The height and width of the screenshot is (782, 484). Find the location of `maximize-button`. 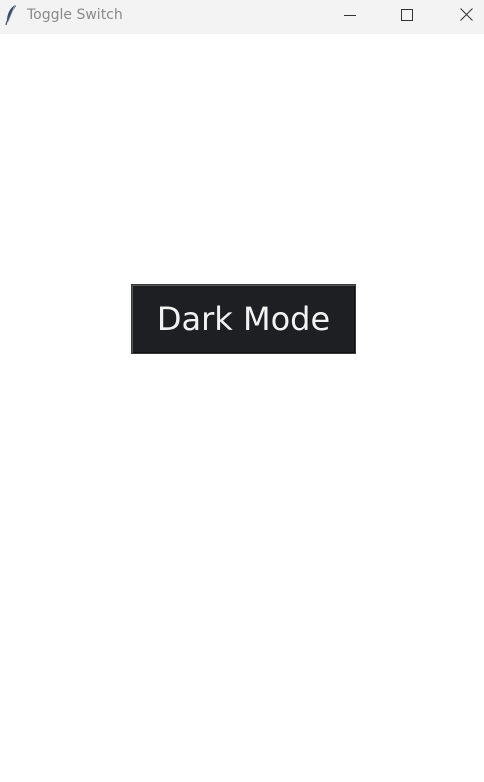

maximize-button is located at coordinates (407, 15).